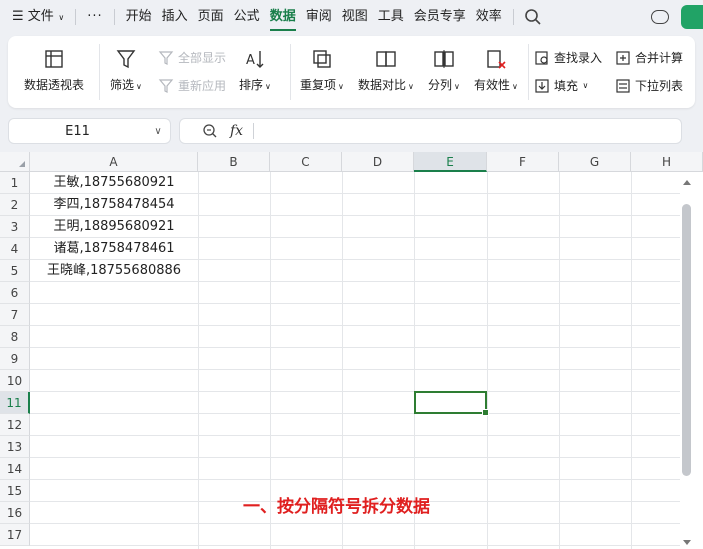 This screenshot has height=549, width=703. I want to click on cell-a4: 诸葛,18758478461, so click(114, 249).